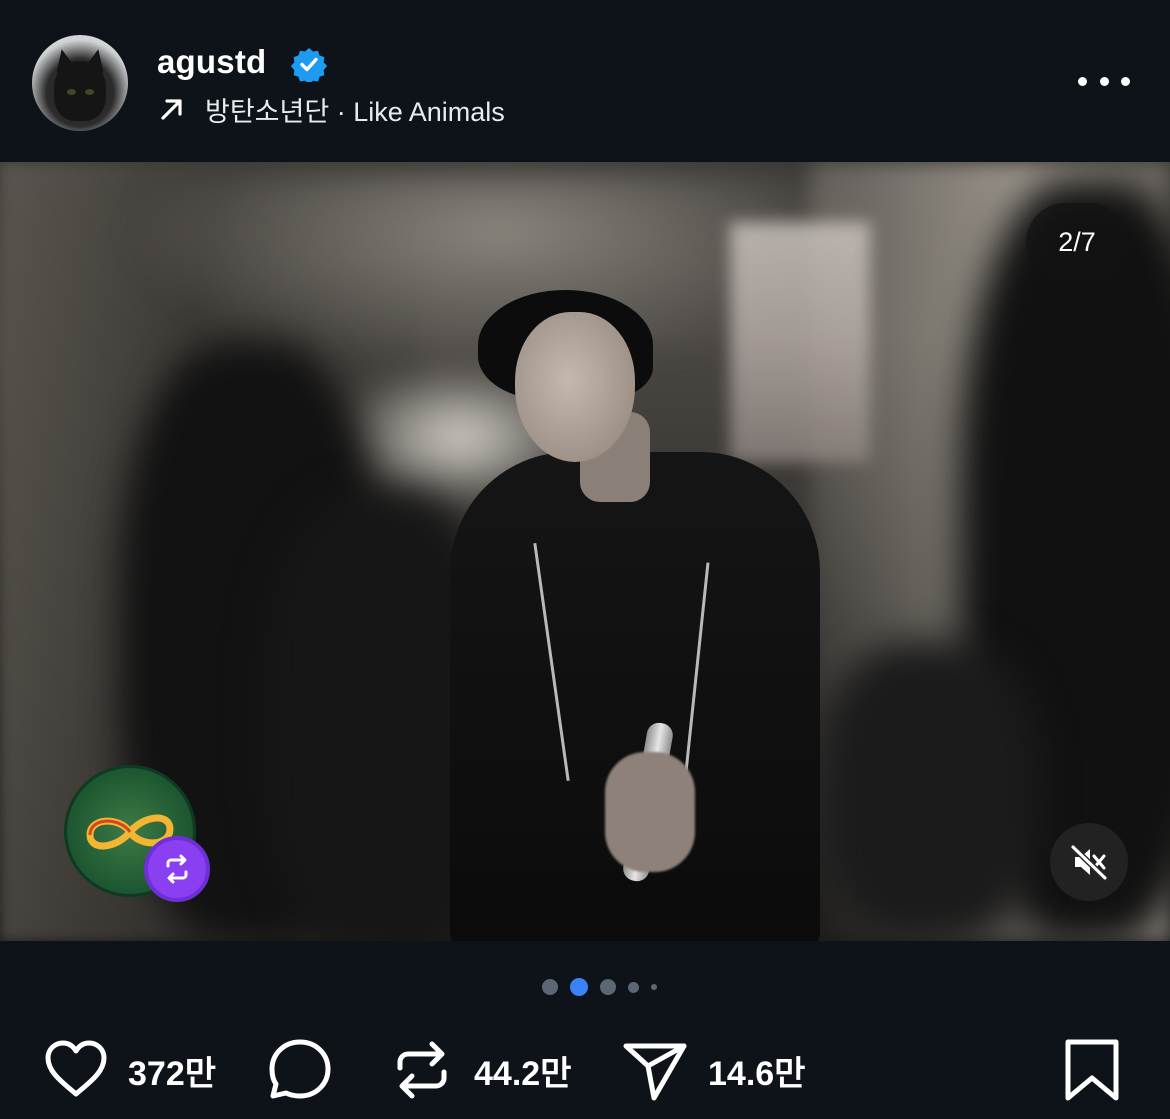 The width and height of the screenshot is (1170, 1119). Describe the element at coordinates (80, 83) in the screenshot. I see `avatar` at that location.